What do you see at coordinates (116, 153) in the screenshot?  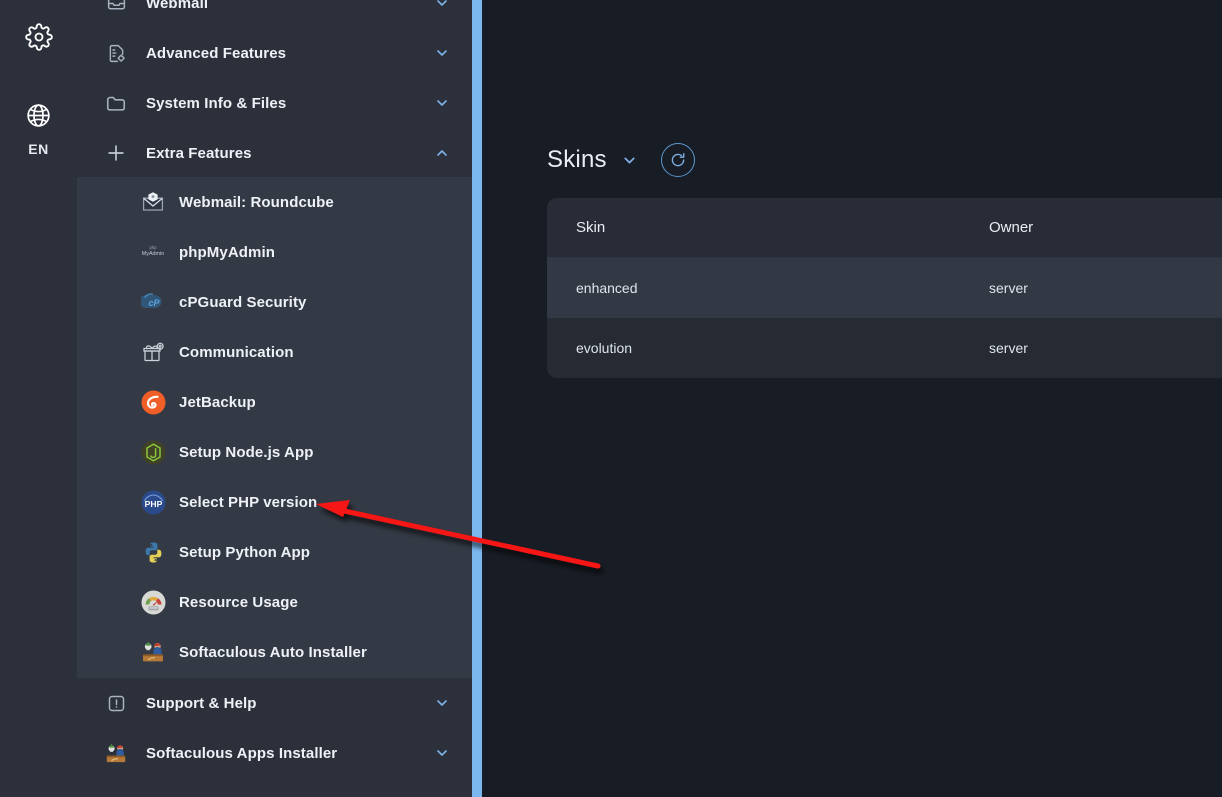 I see `plus-icon` at bounding box center [116, 153].